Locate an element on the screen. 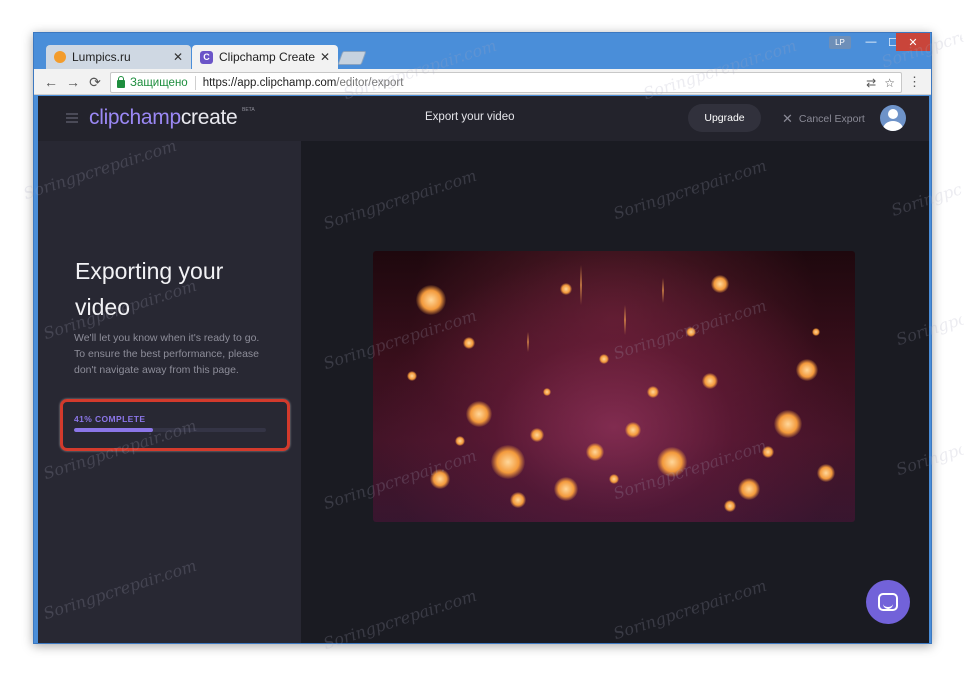  secure-label: Защищено is located at coordinates (159, 82).